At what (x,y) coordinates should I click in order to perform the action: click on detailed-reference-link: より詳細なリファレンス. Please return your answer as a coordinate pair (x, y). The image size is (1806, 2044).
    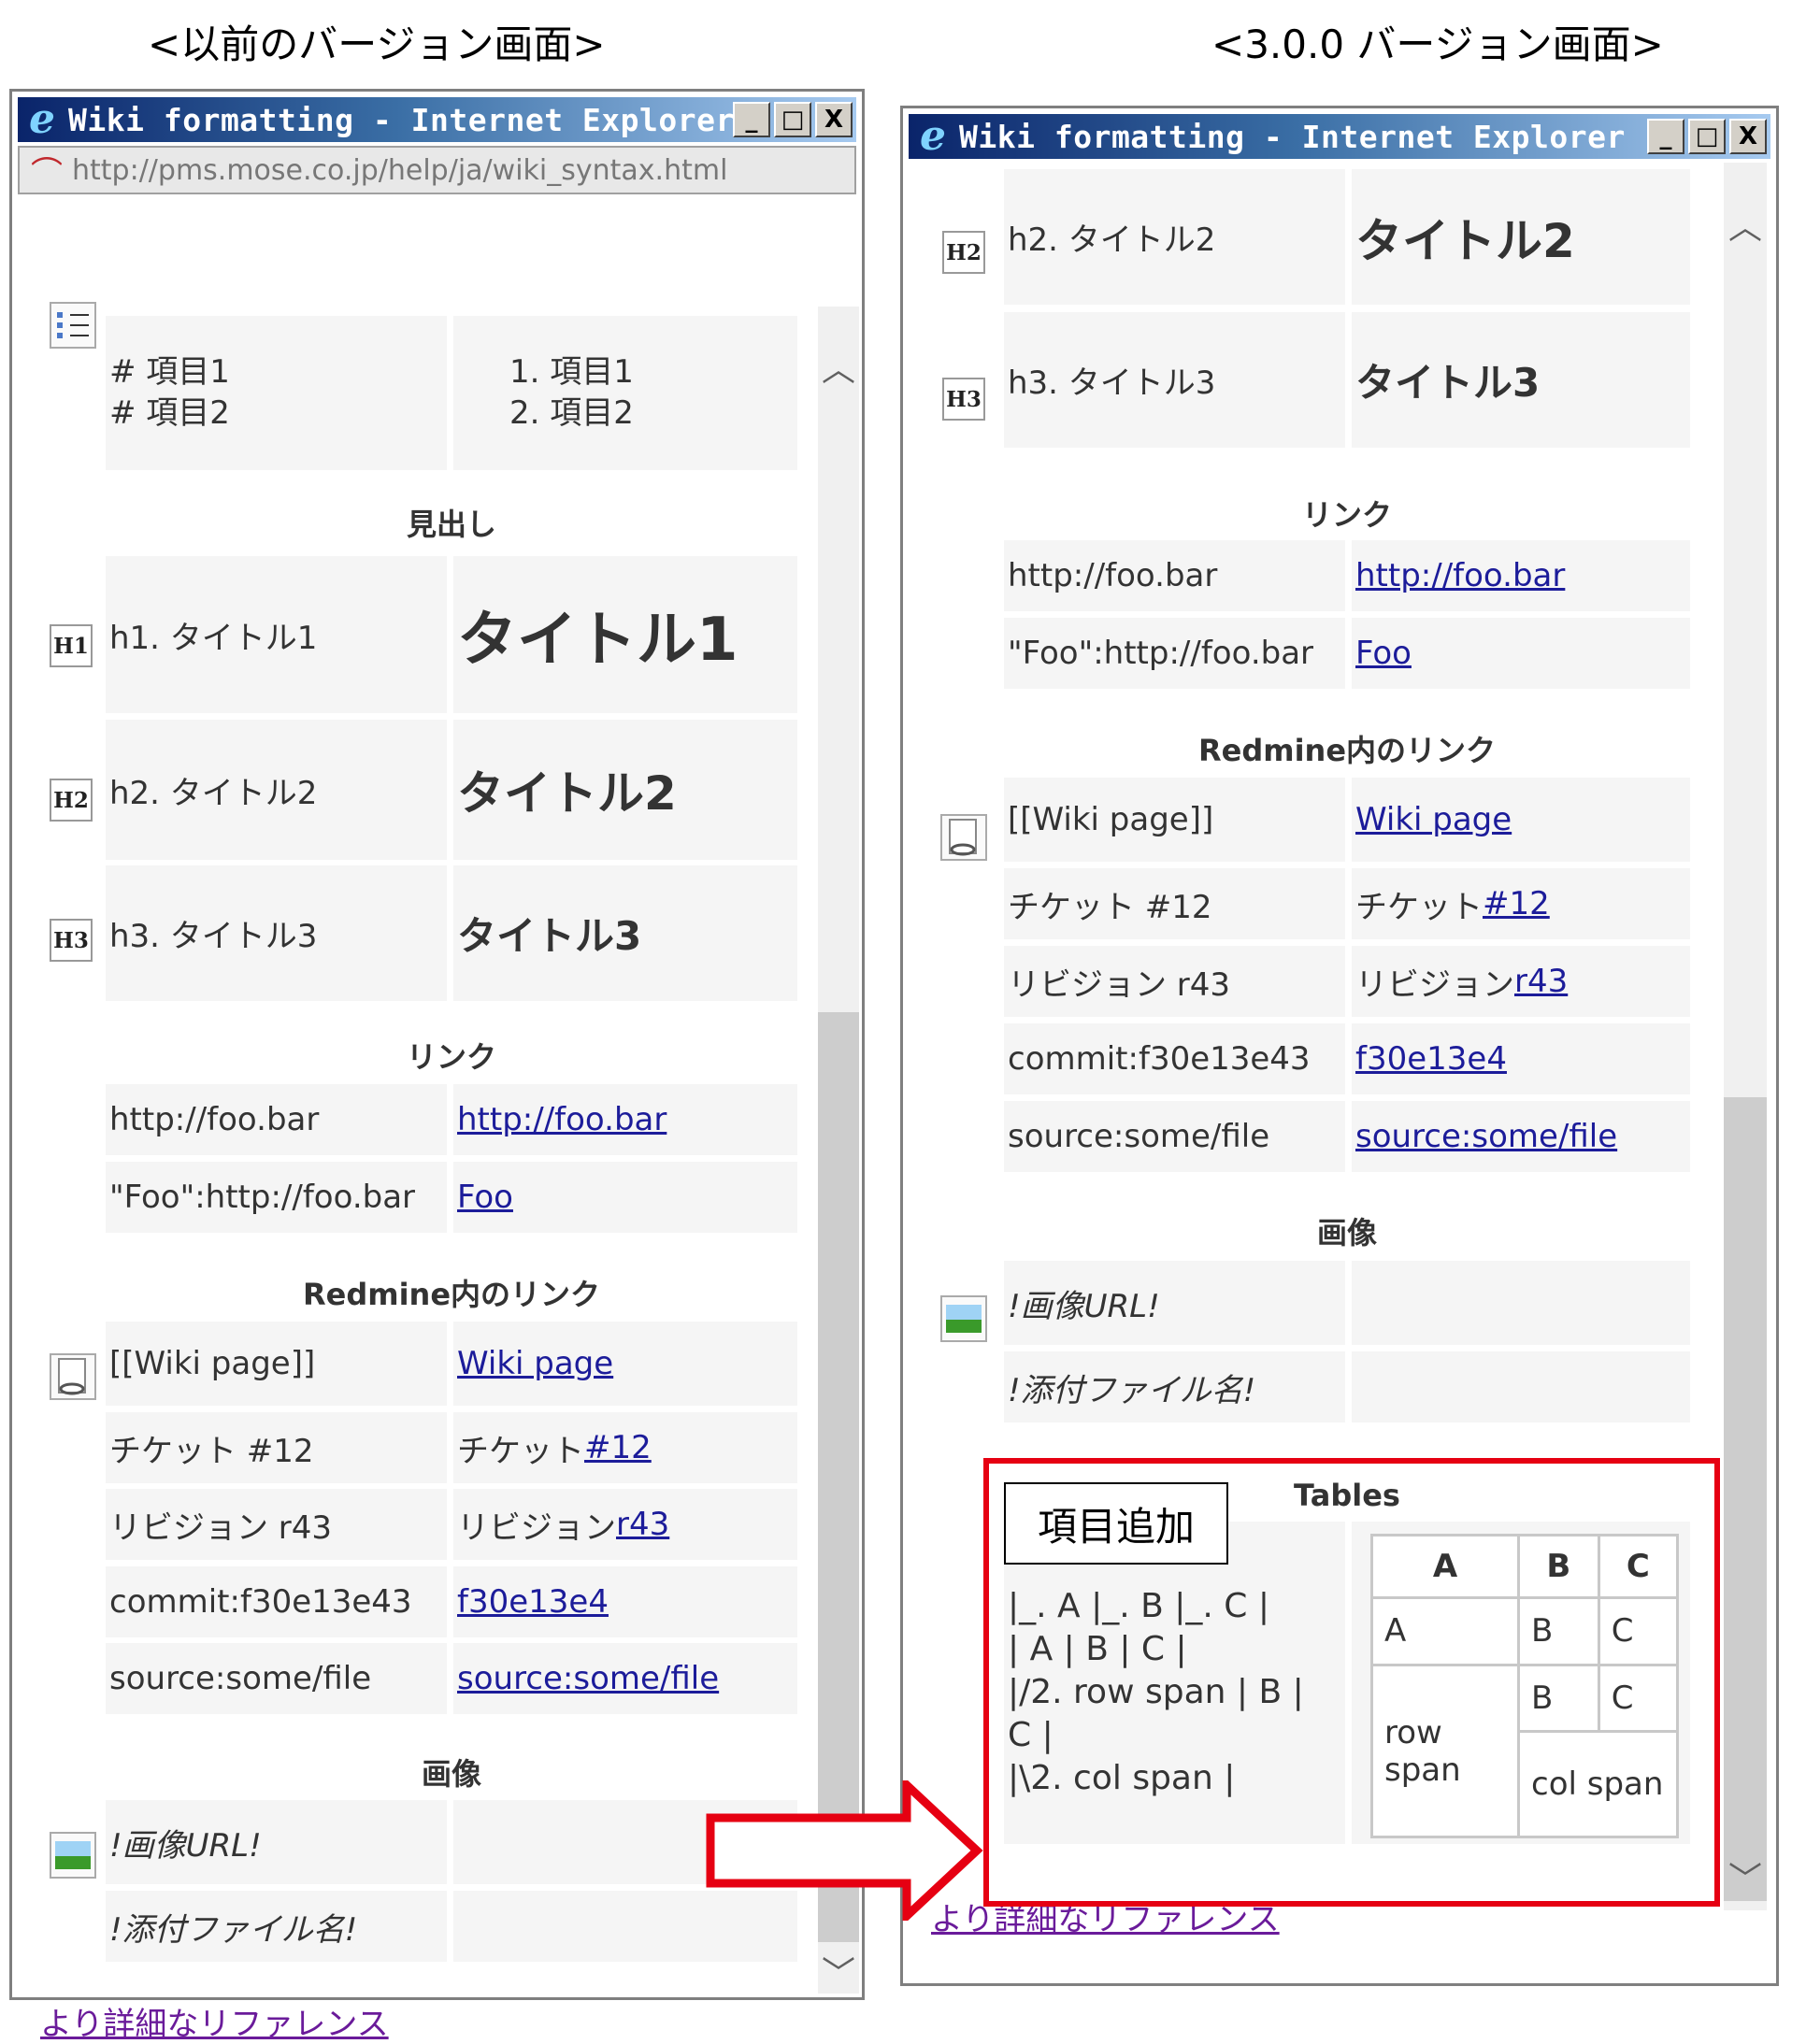
    Looking at the image, I should click on (214, 2021).